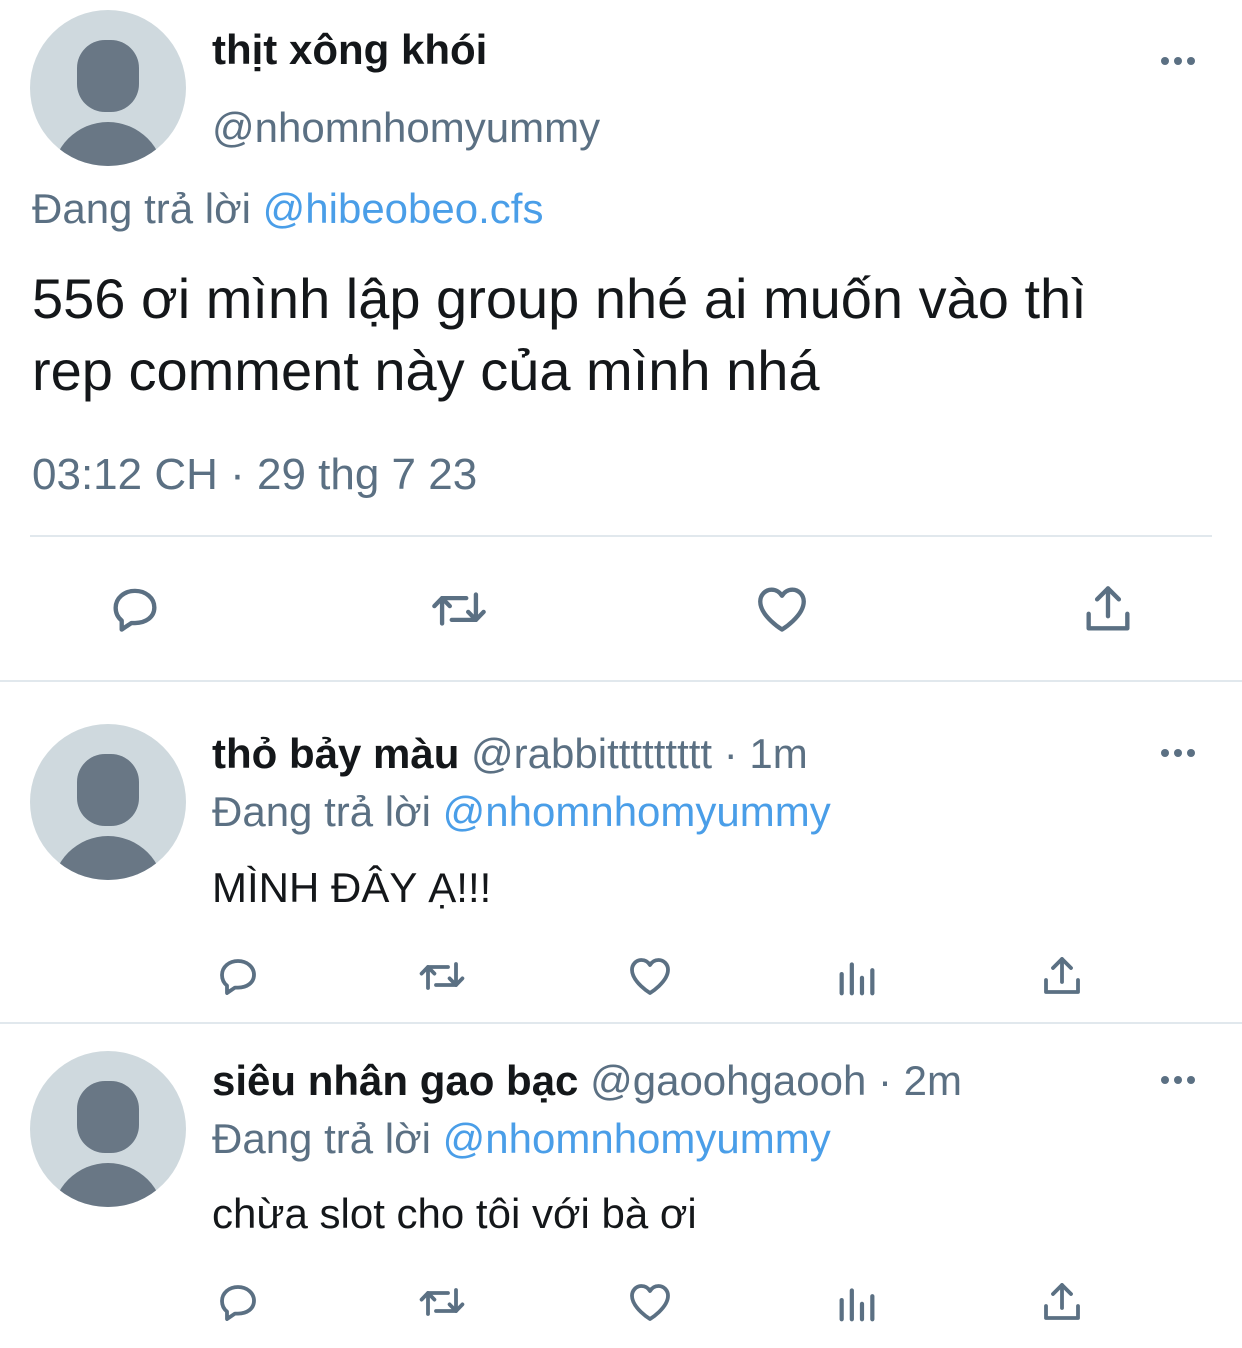 This screenshot has height=1348, width=1242. What do you see at coordinates (591, 753) in the screenshot?
I see `handle: @rabbittttttttt` at bounding box center [591, 753].